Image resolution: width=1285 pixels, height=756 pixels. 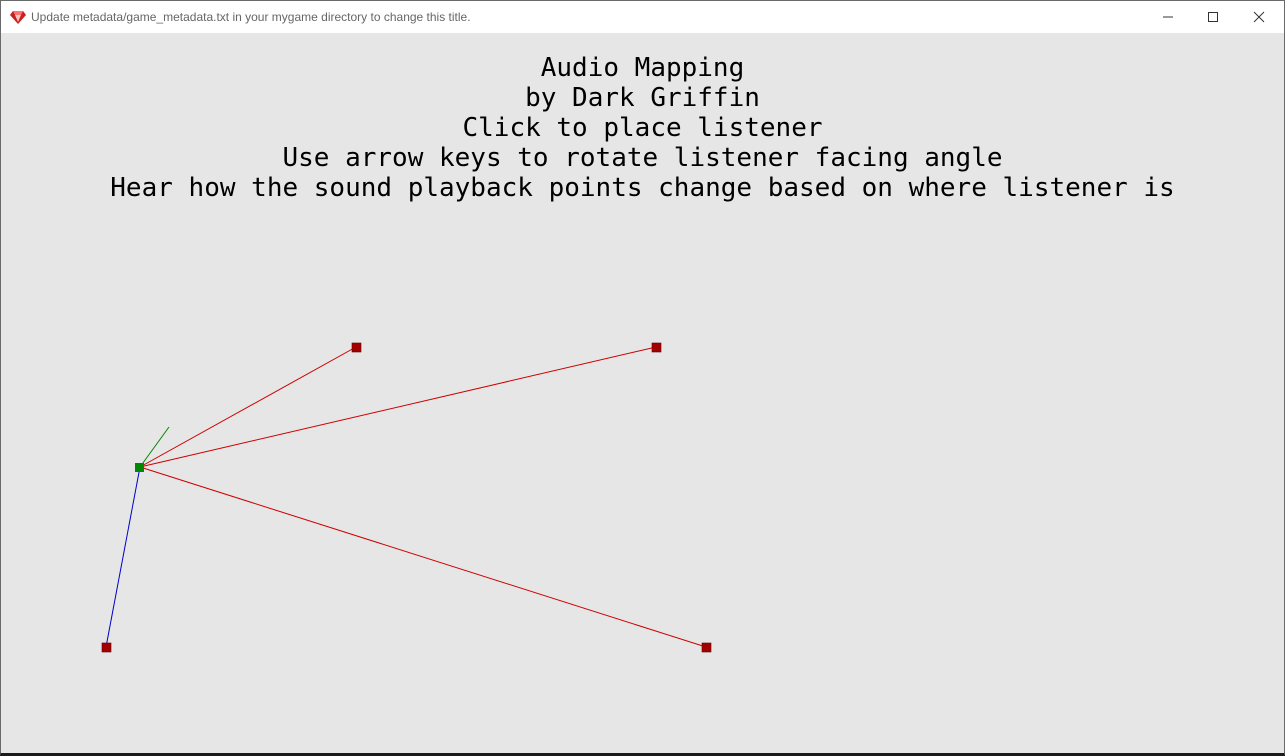 I want to click on maximize-button, so click(x=1213, y=17).